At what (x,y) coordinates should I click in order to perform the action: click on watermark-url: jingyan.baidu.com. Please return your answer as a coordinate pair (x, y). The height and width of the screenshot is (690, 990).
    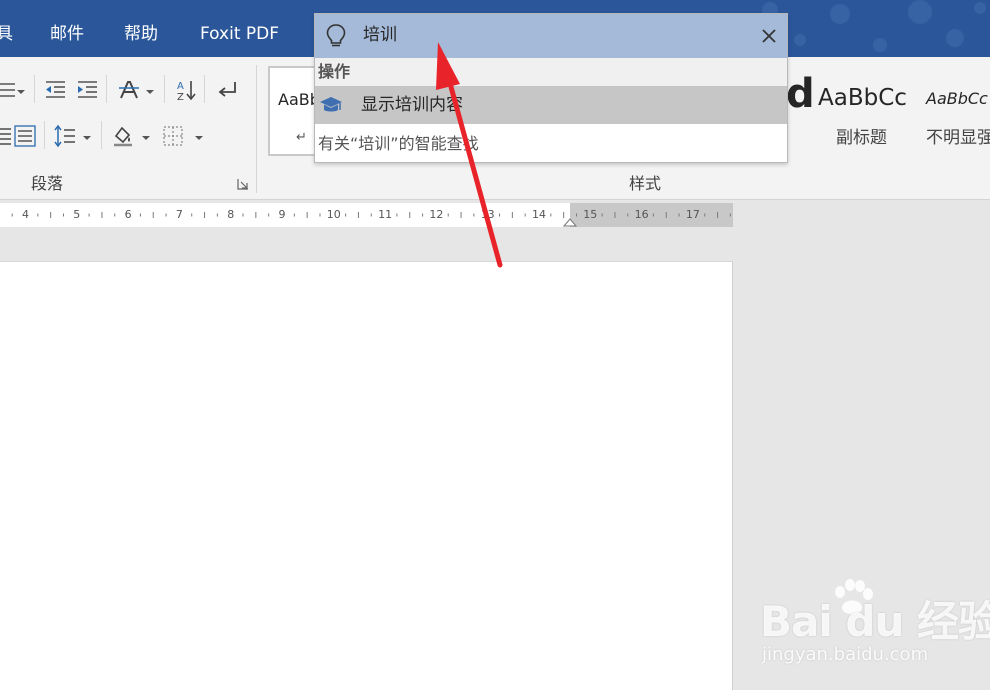
    Looking at the image, I should click on (845, 654).